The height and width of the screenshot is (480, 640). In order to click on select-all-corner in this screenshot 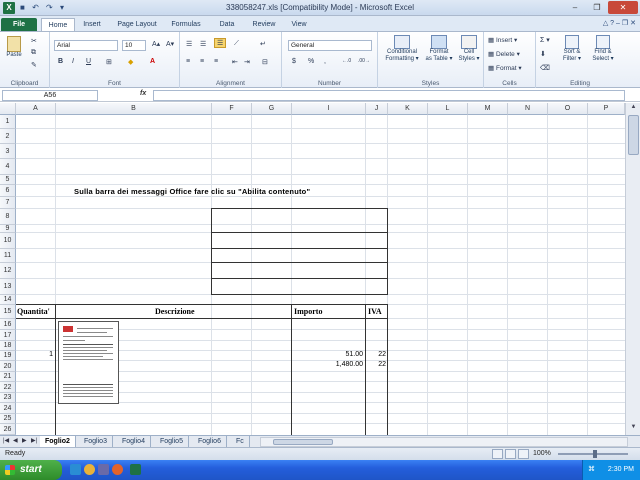, I will do `click(8, 109)`.